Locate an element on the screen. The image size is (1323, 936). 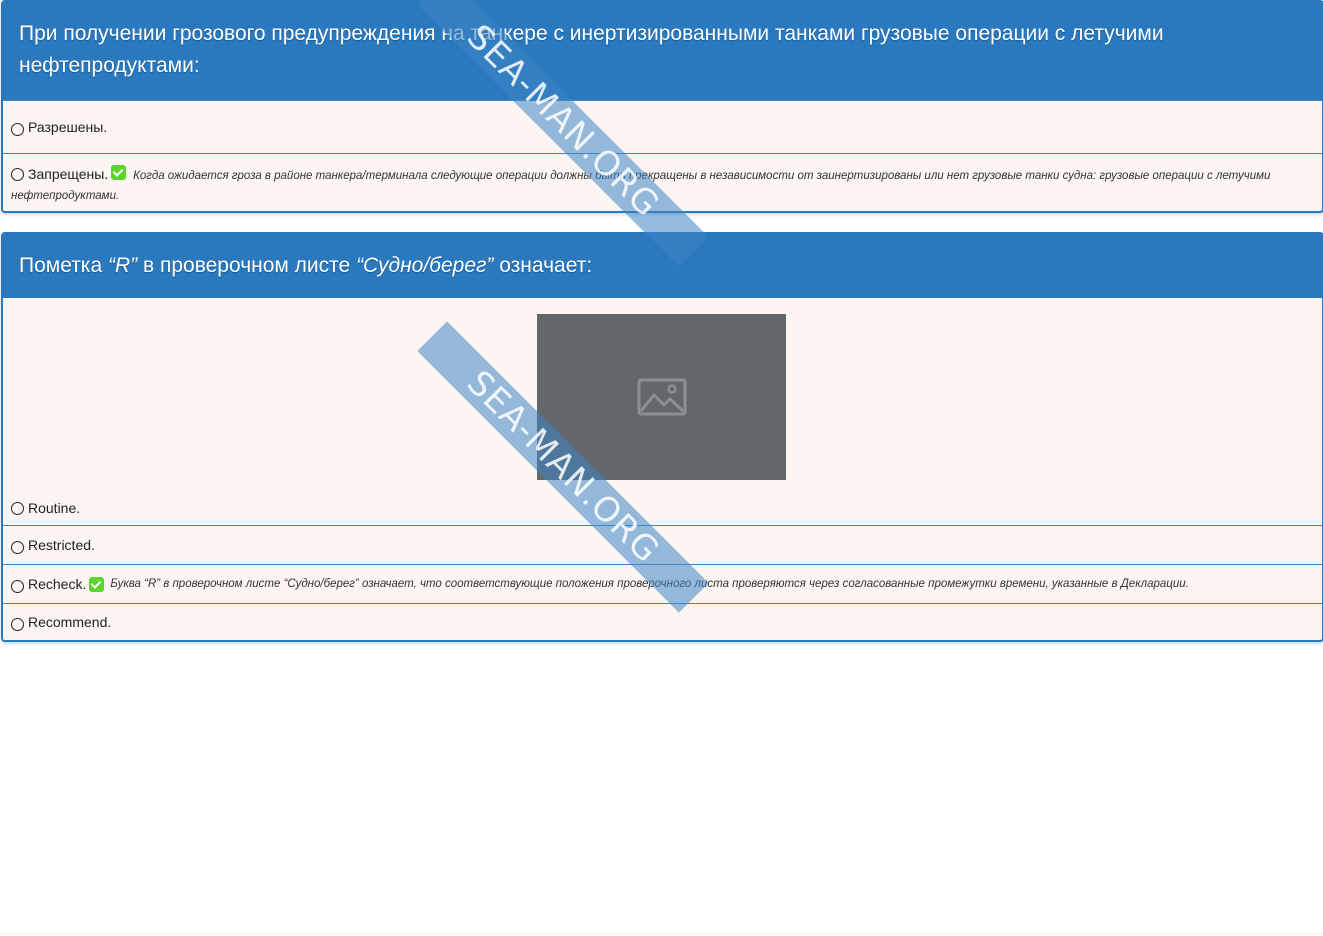
divider is located at coordinates (661, 933).